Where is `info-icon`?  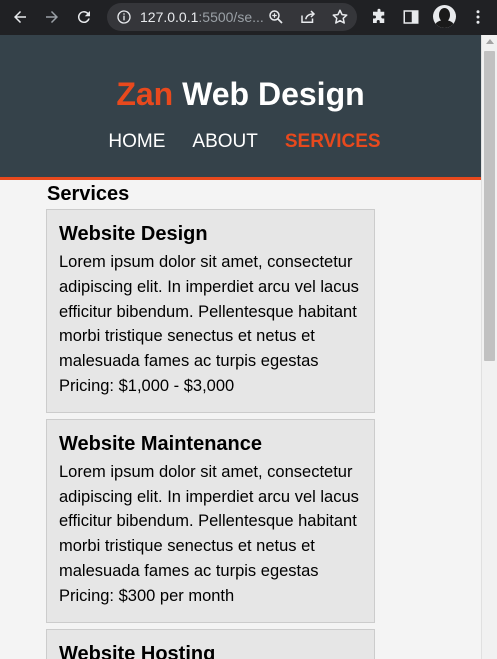
info-icon is located at coordinates (124, 17).